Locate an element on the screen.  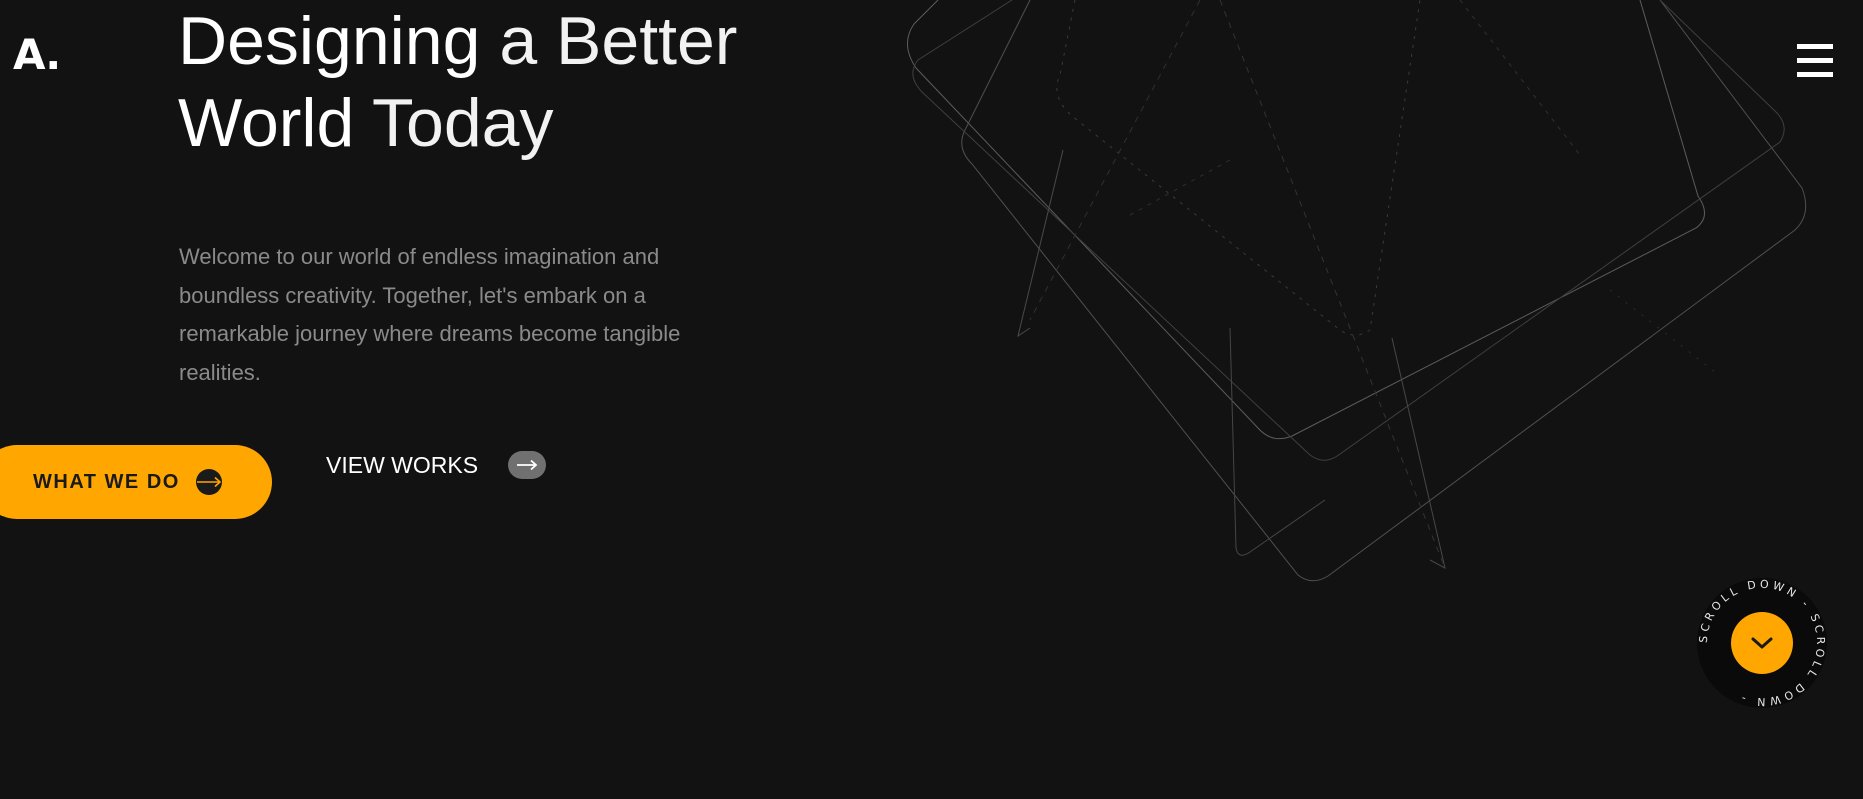
hero-title: Designing a Better World Today is located at coordinates (457, 82).